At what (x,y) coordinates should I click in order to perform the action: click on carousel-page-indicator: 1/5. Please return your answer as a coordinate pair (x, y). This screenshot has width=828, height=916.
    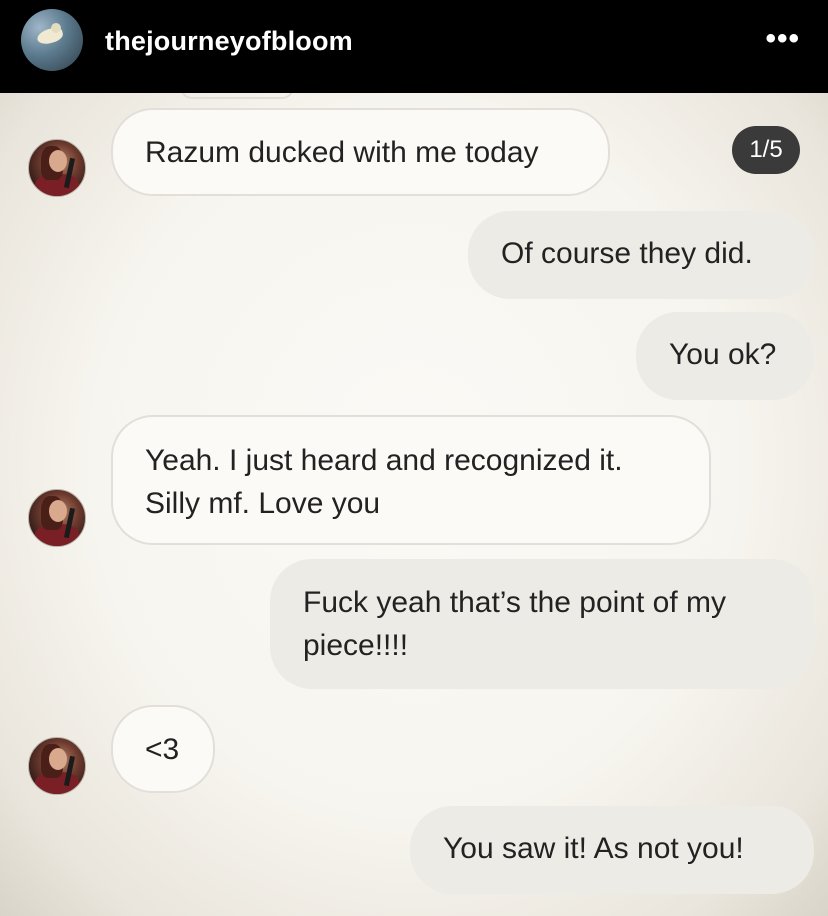
    Looking at the image, I should click on (766, 150).